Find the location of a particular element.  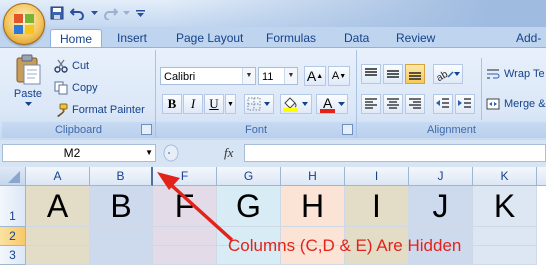

name-box: M2 ▼ is located at coordinates (79, 153).